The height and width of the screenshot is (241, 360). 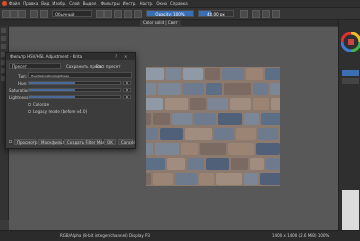 I want to click on hue-value-field: 0, so click(x=127, y=83).